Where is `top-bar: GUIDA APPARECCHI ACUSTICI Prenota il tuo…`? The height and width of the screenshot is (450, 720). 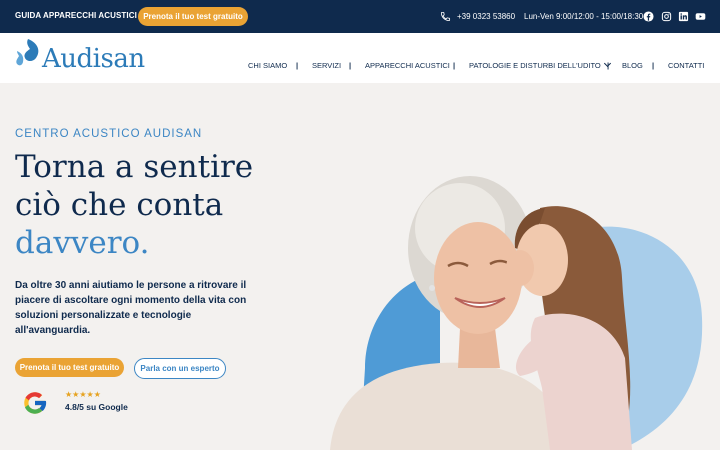 top-bar: GUIDA APPARECCHI ACUSTICI Prenota il tuo… is located at coordinates (360, 16).